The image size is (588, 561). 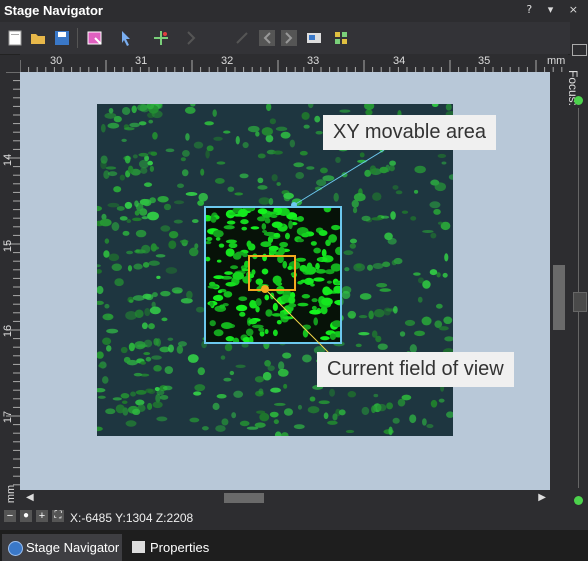 I want to click on fit-icon: ⛶, so click(x=58, y=516).